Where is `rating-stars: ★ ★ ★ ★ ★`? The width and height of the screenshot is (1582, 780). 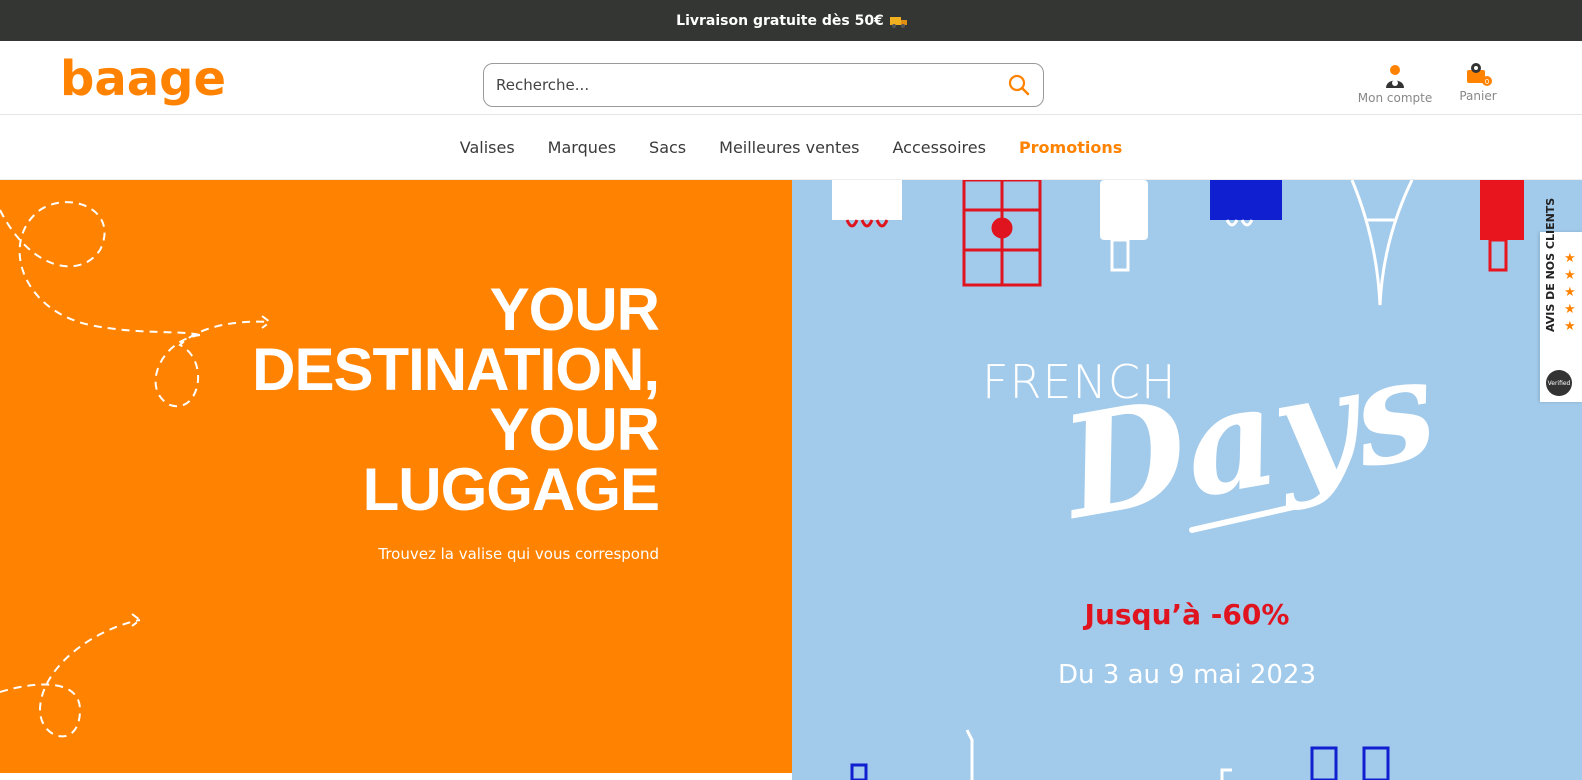
rating-stars: ★ ★ ★ ★ ★ is located at coordinates (1570, 292).